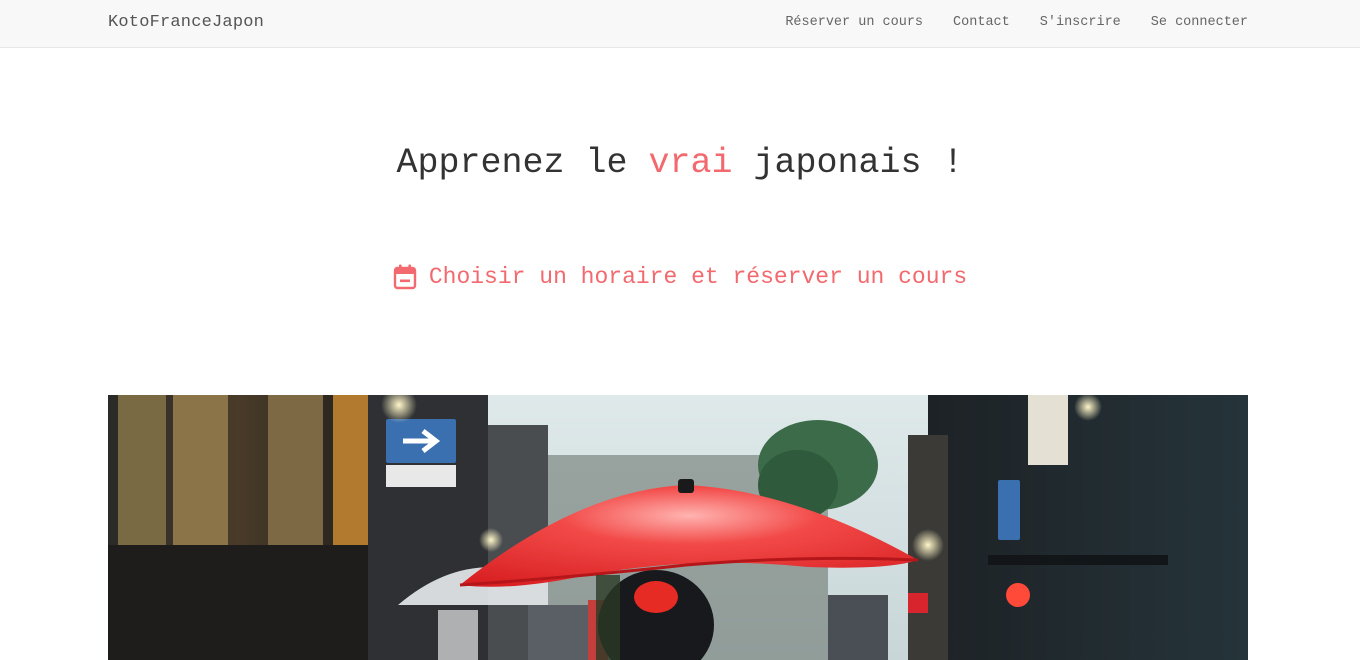 Image resolution: width=1360 pixels, height=660 pixels. What do you see at coordinates (981, 22) in the screenshot?
I see `nav-link-contact: Contact` at bounding box center [981, 22].